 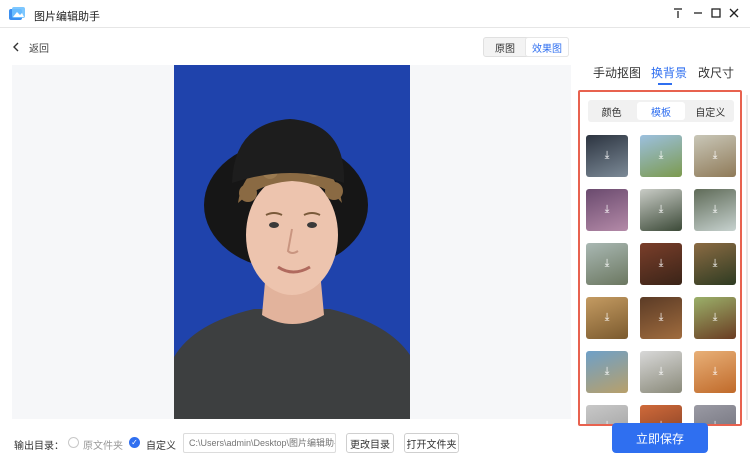 I want to click on view-toggle: 原图 效果图, so click(x=526, y=47).